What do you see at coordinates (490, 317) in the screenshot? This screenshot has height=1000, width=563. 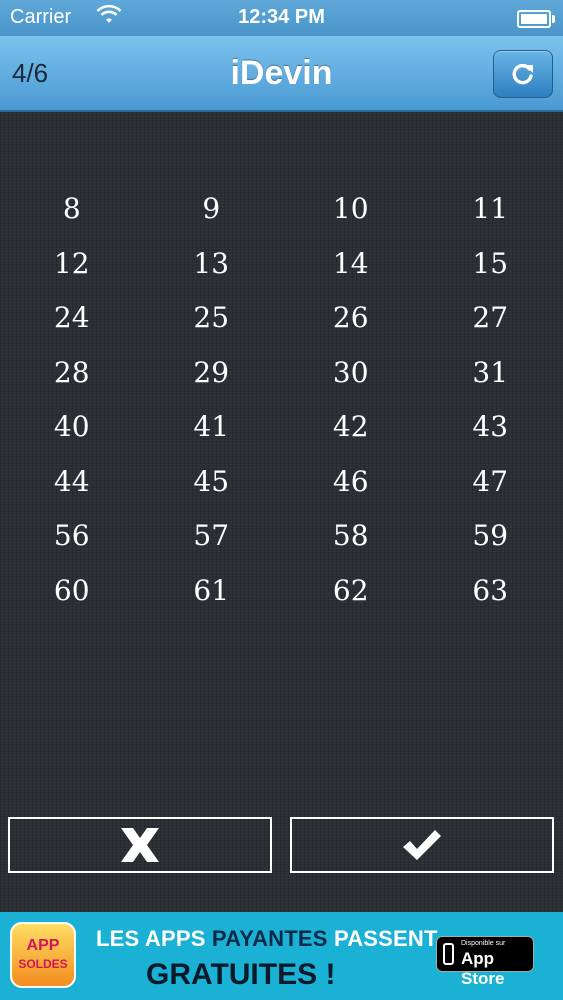 I see `grid-number: 27` at bounding box center [490, 317].